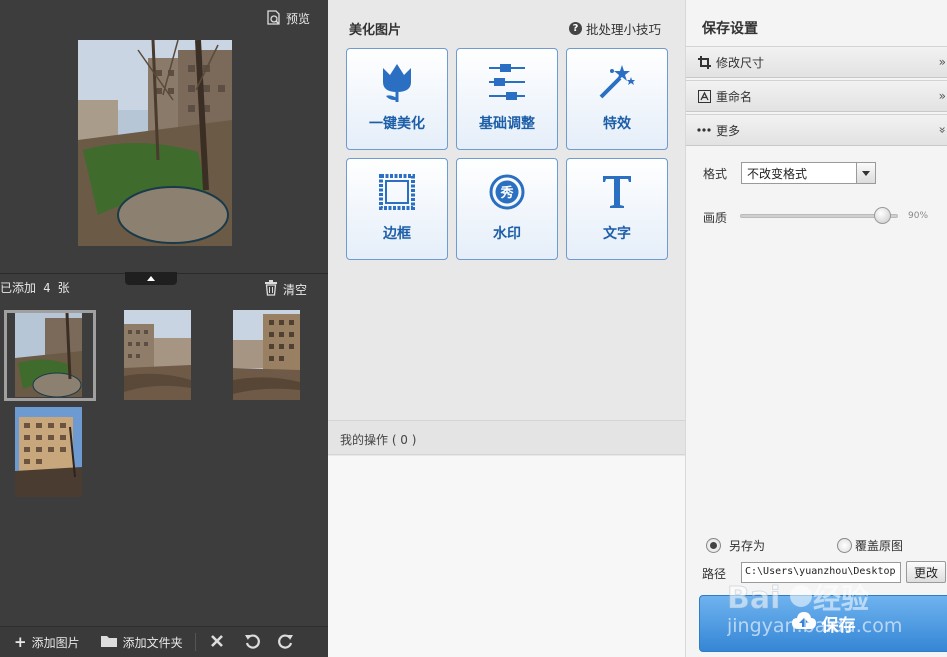  I want to click on radio-unchecked-icon, so click(844, 545).